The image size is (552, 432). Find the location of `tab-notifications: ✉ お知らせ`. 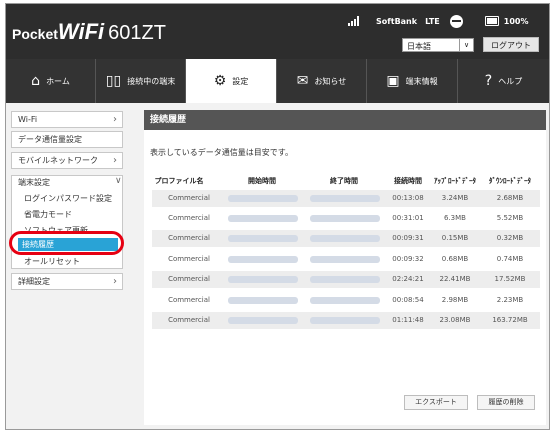

tab-notifications: ✉ お知らせ is located at coordinates (322, 81).